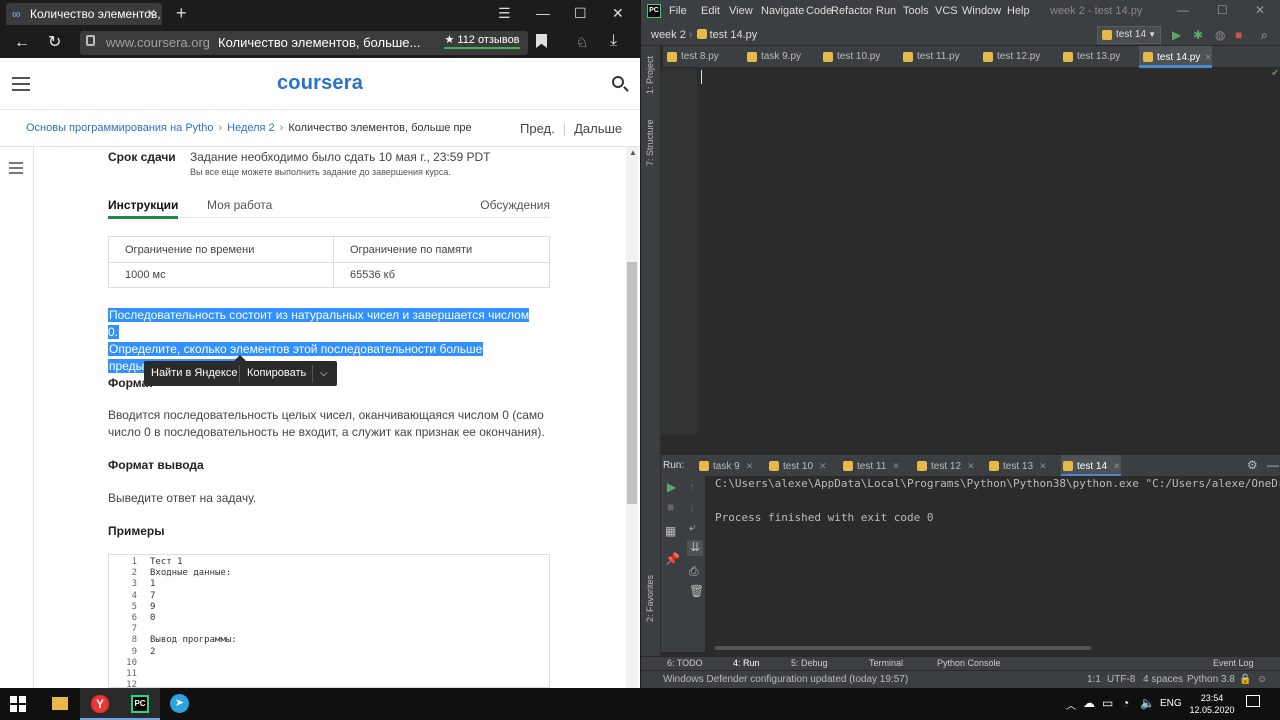  I want to click on back-arrow-icon: ←, so click(22, 43).